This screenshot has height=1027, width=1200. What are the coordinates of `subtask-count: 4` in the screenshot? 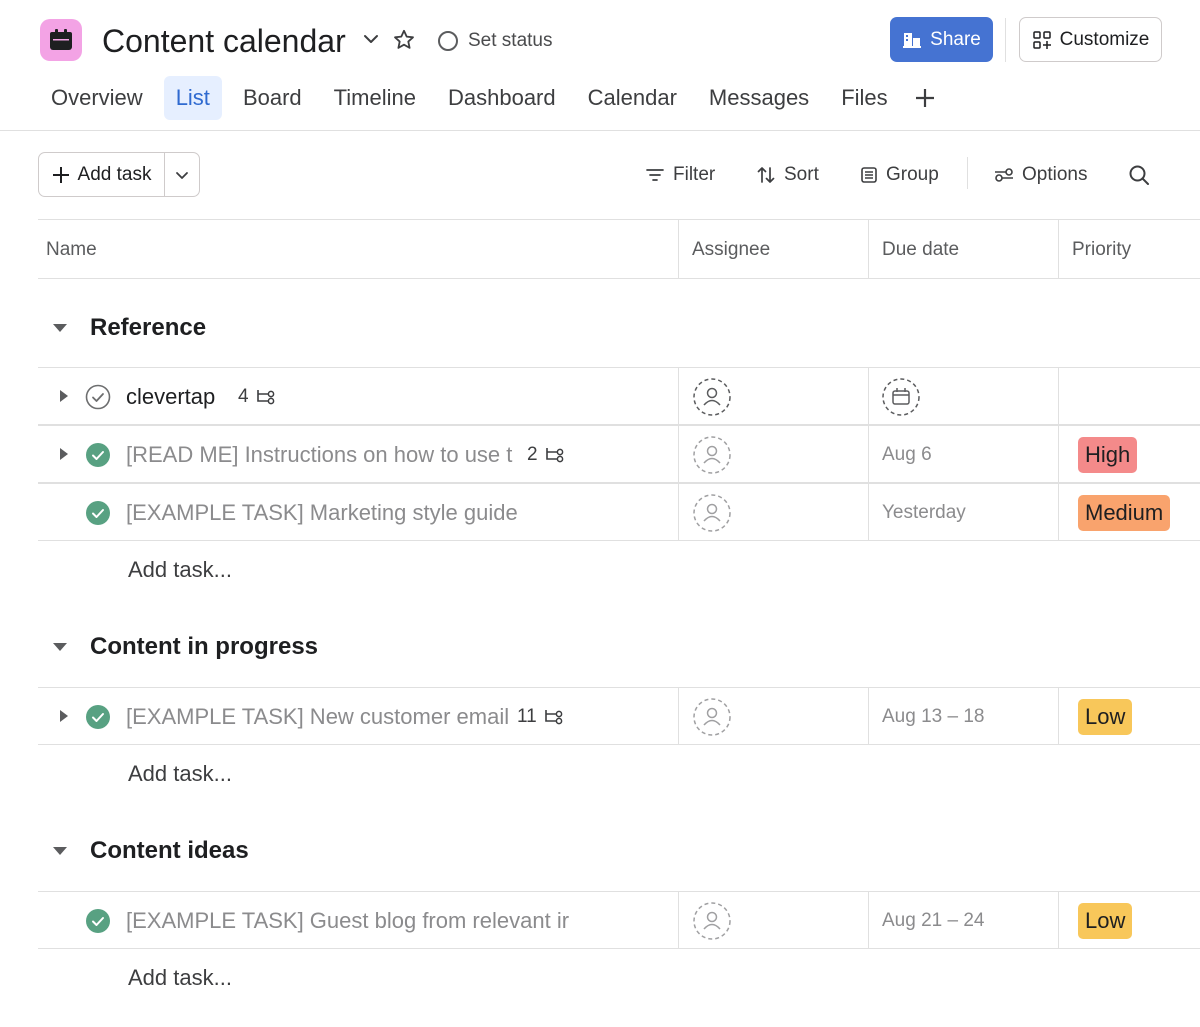 It's located at (257, 396).